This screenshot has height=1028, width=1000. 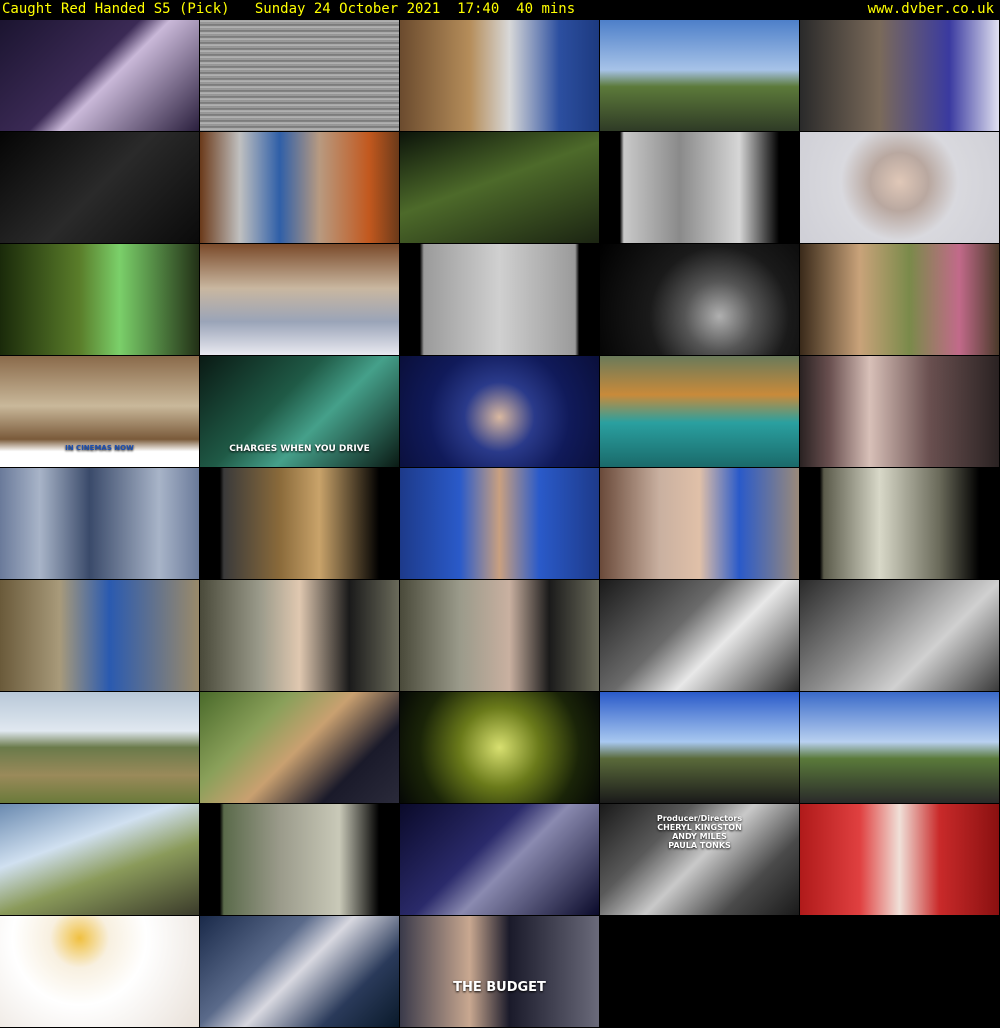 I want to click on thumbnail-caption: IN CINEMAS NOW, so click(x=99, y=448).